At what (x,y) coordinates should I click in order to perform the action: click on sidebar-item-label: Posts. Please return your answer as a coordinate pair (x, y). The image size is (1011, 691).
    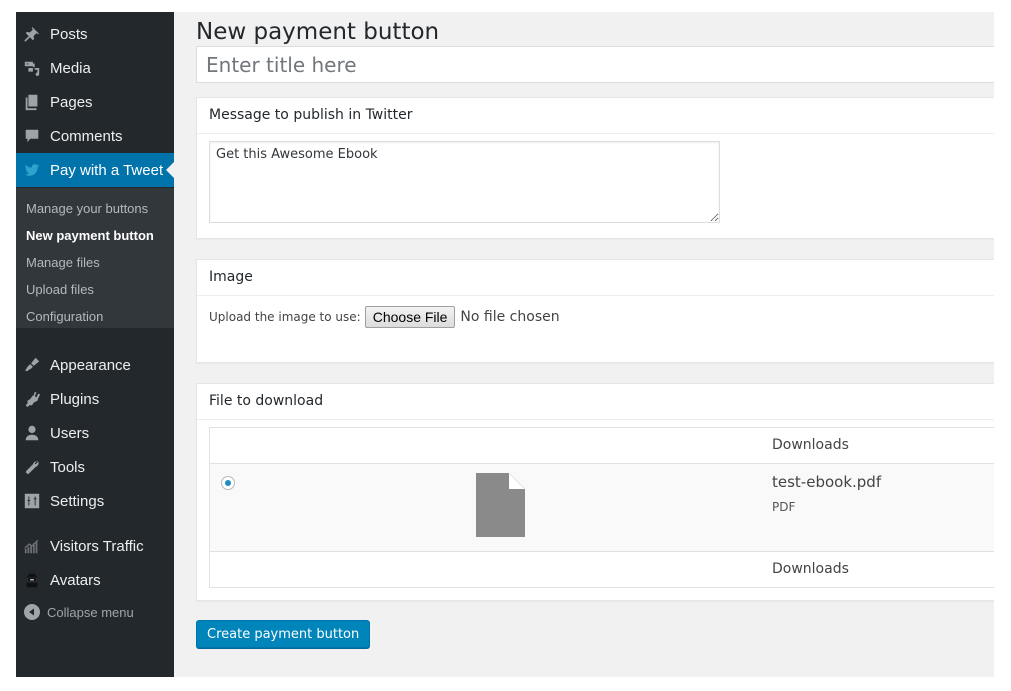
    Looking at the image, I should click on (69, 34).